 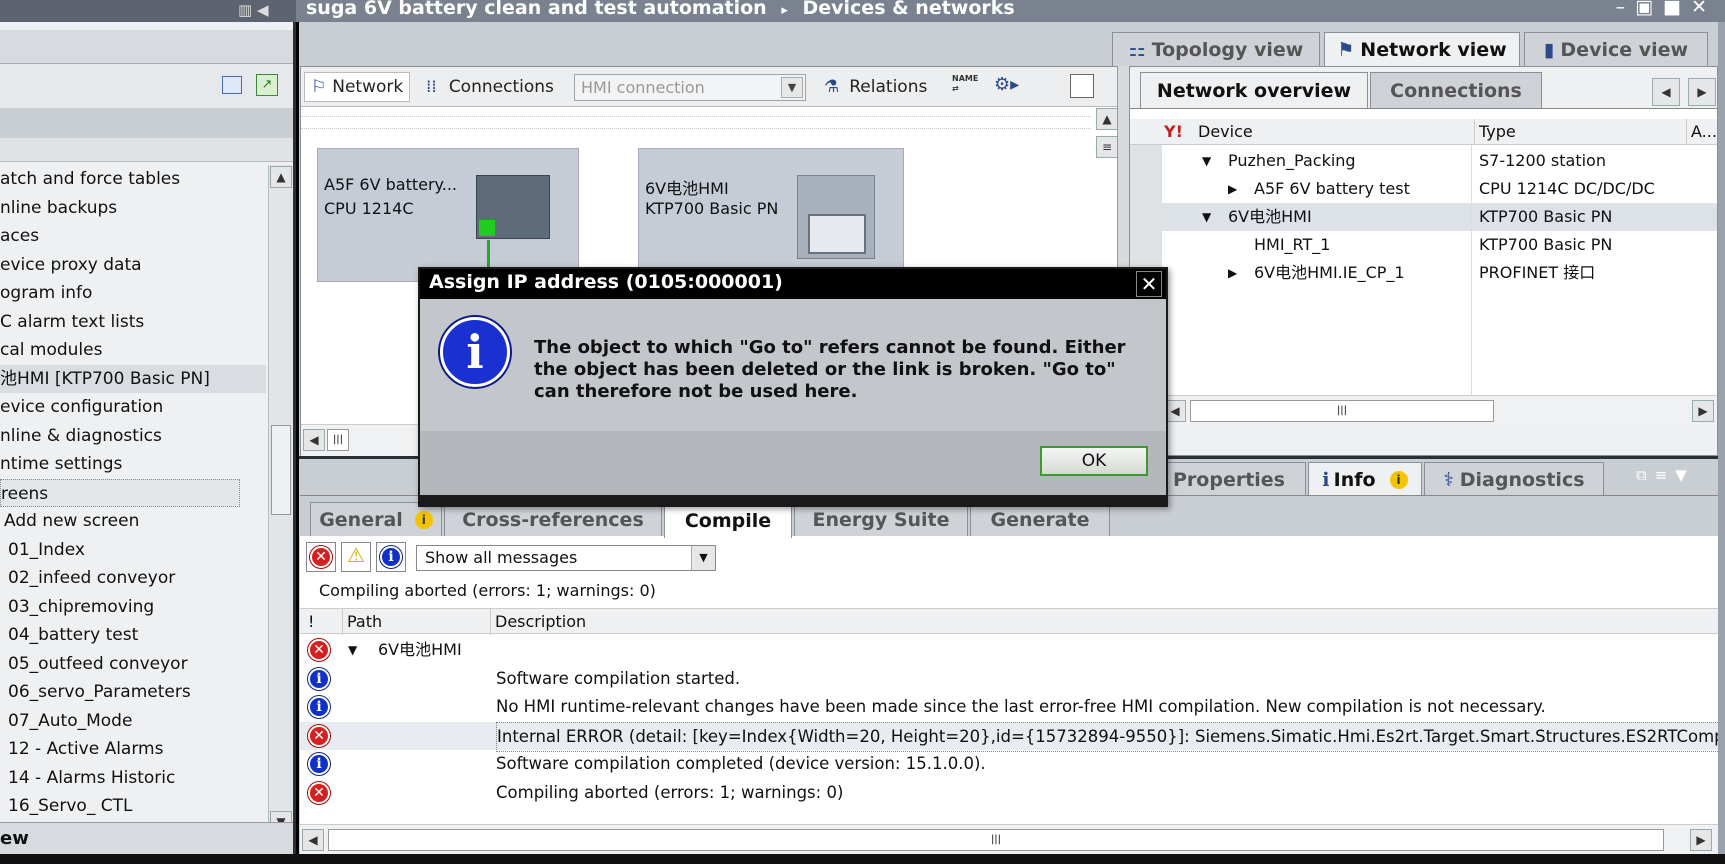 What do you see at coordinates (1010, 679) in the screenshot?
I see `message-row: i Software compilation started.` at bounding box center [1010, 679].